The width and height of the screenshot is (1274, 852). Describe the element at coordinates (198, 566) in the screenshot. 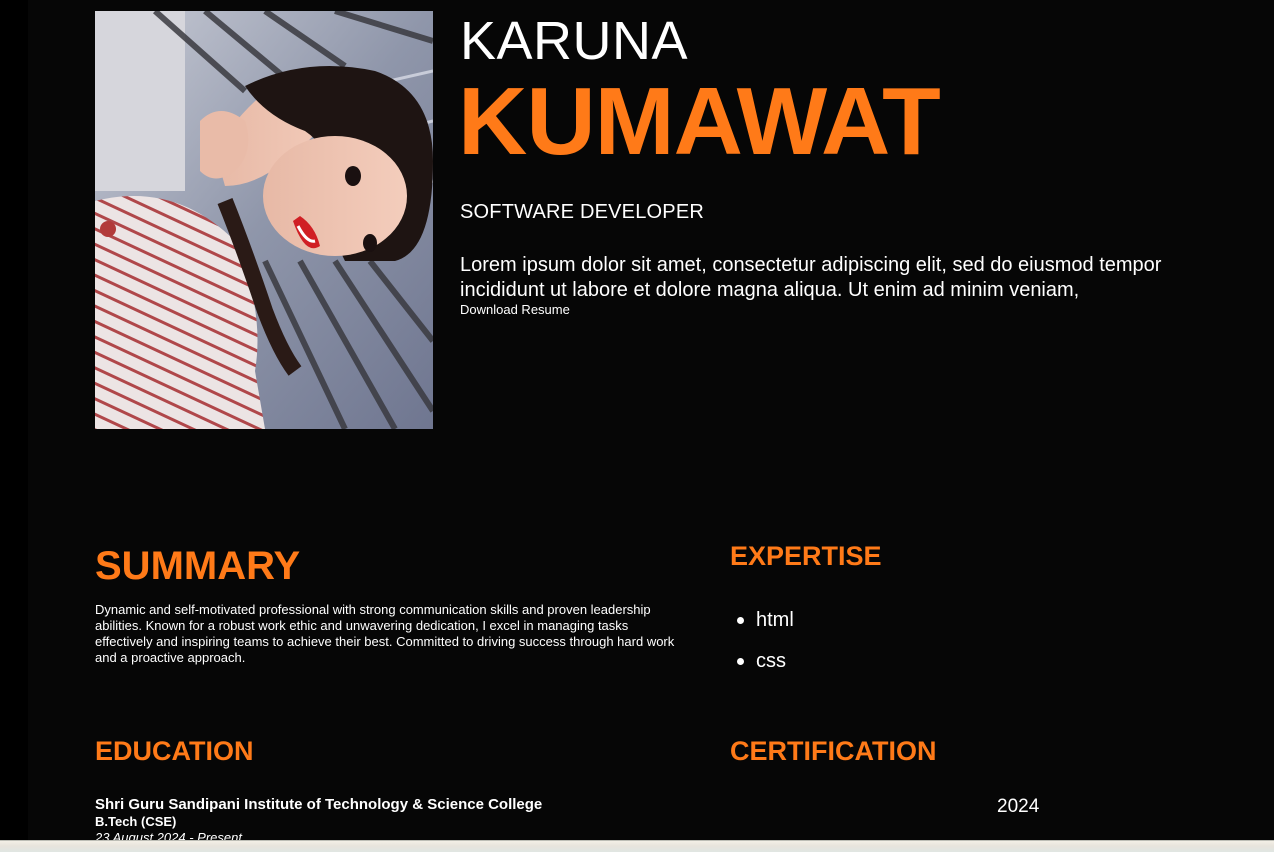

I see `summary-heading: SUMMARY` at that location.